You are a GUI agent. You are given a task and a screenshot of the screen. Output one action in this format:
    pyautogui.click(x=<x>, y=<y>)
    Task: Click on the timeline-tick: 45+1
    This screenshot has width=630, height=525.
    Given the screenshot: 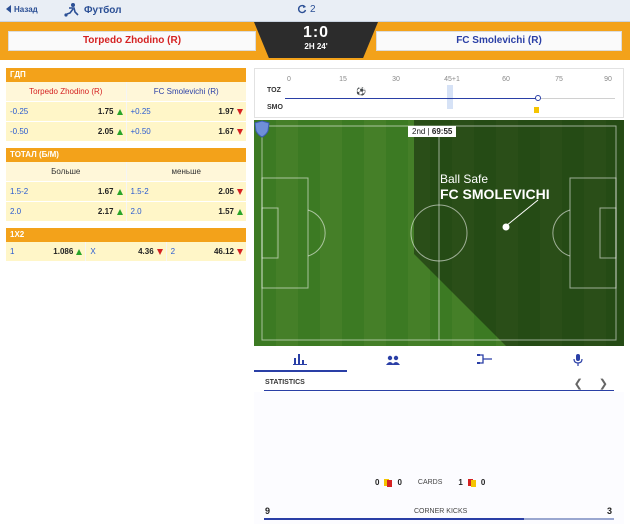 What is the action you would take?
    pyautogui.click(x=452, y=79)
    